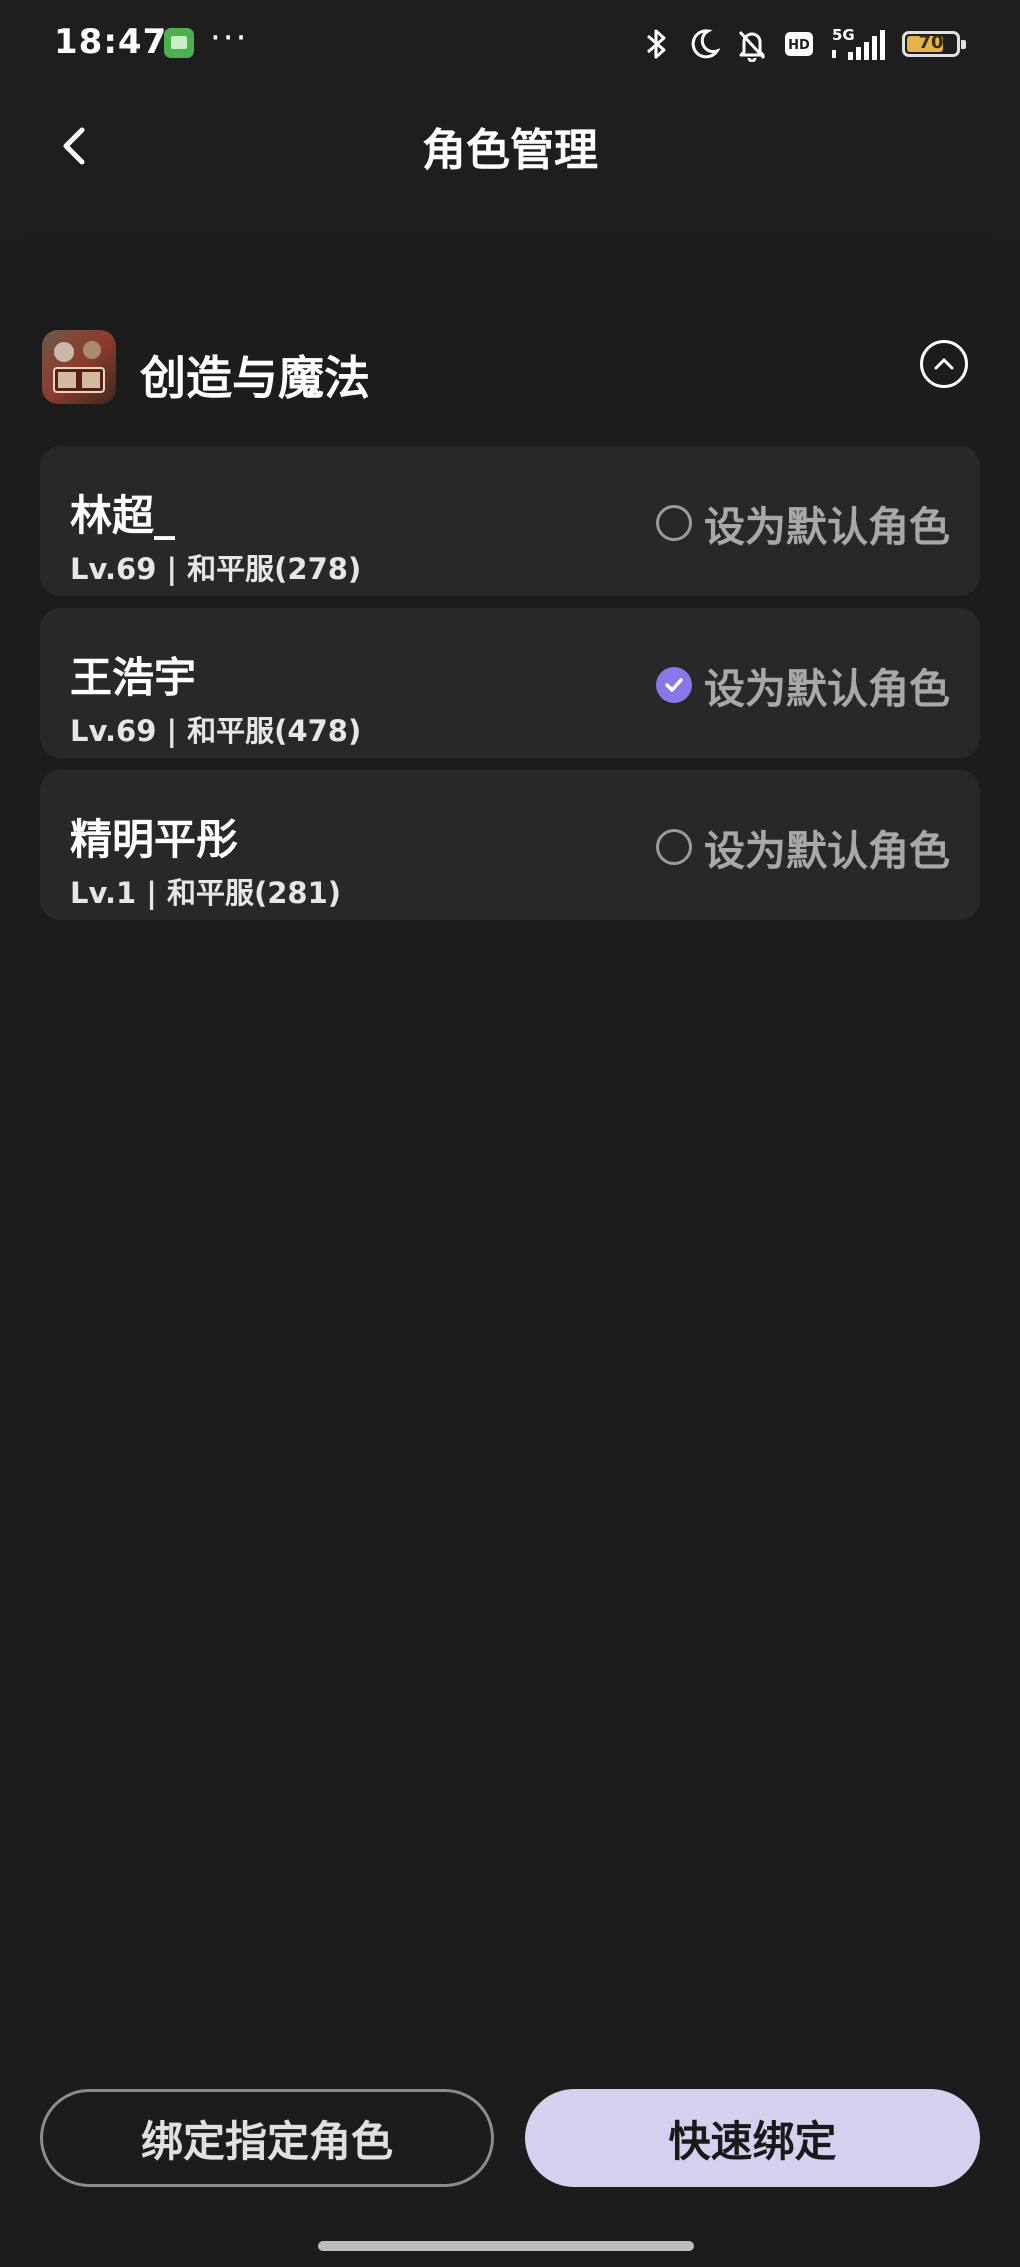  Describe the element at coordinates (705, 44) in the screenshot. I see `moon-icon` at that location.